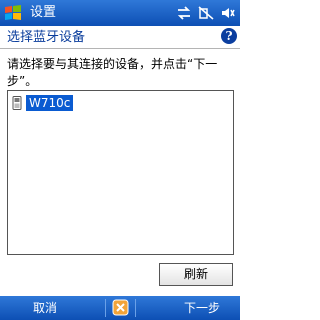 The height and width of the screenshot is (320, 320). What do you see at coordinates (202, 308) in the screenshot?
I see `next-softkey: 下一步` at bounding box center [202, 308].